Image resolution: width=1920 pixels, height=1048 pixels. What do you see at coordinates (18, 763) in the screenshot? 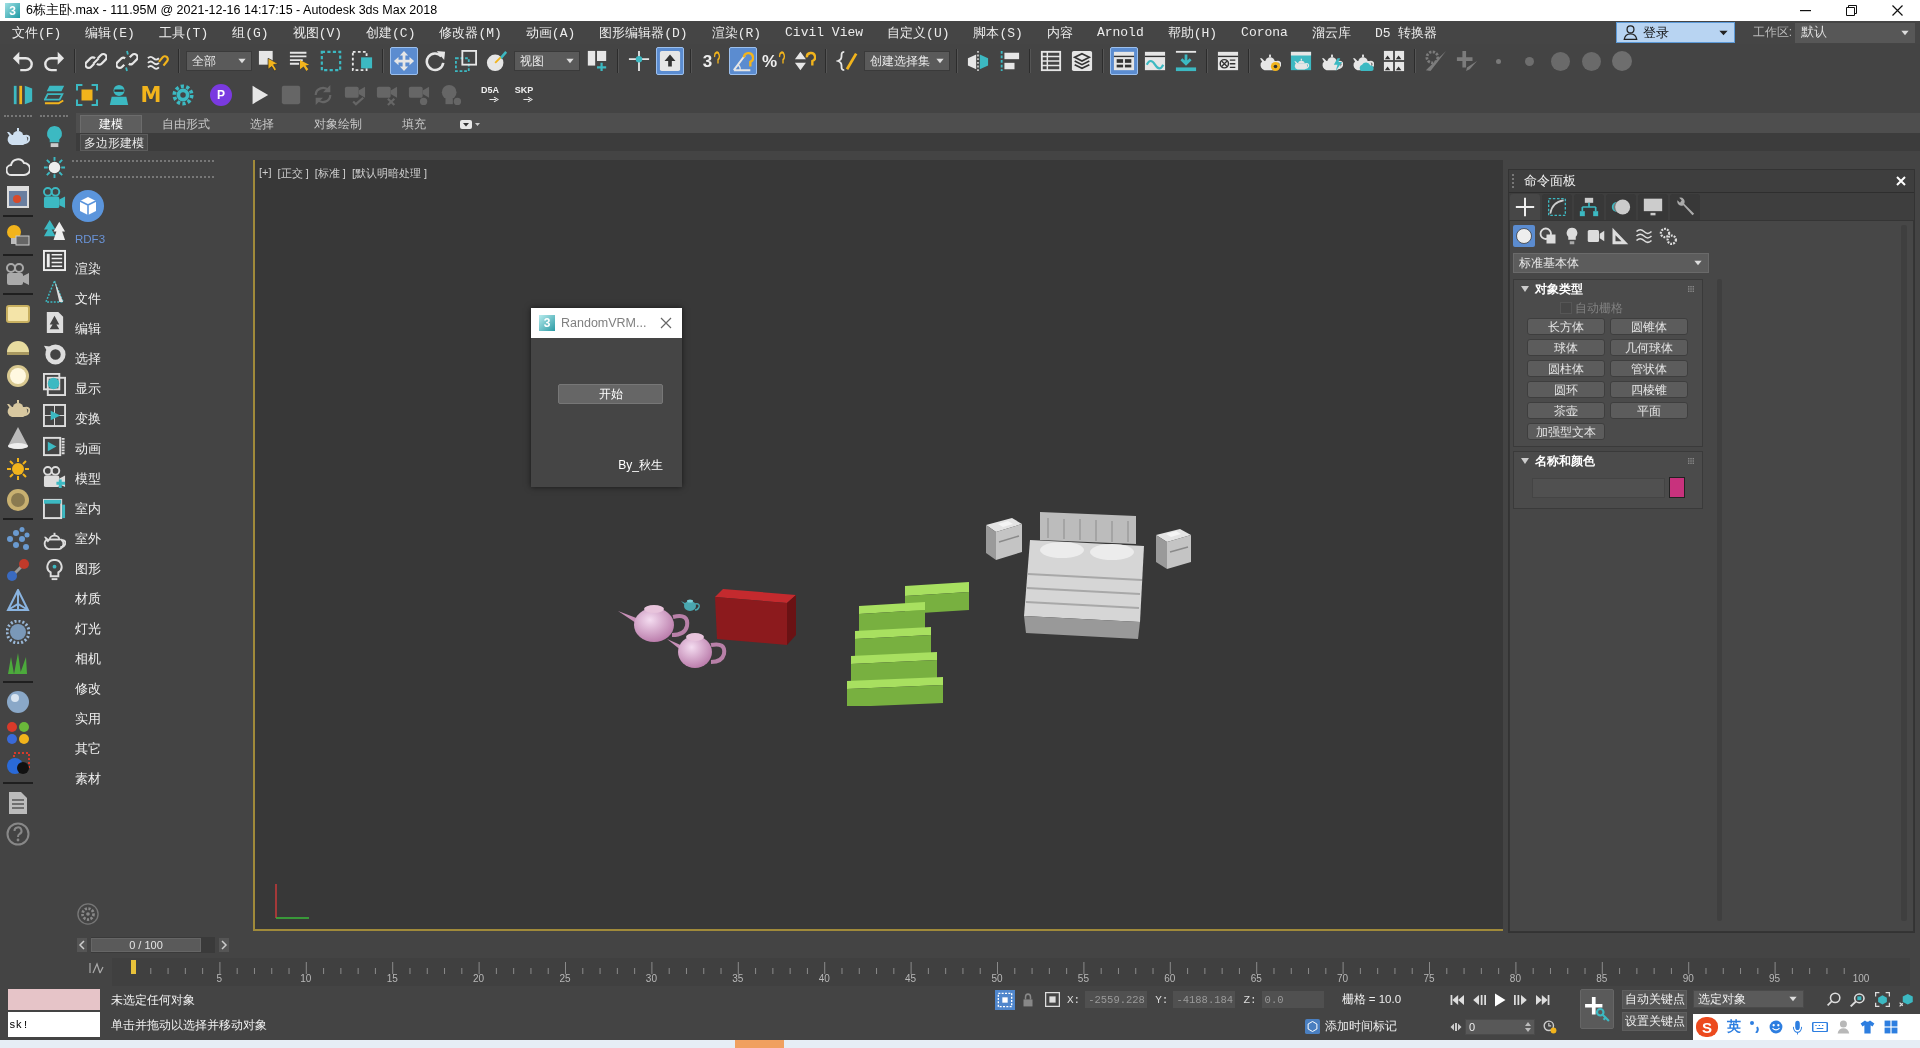
I see `ball-selection-icon` at bounding box center [18, 763].